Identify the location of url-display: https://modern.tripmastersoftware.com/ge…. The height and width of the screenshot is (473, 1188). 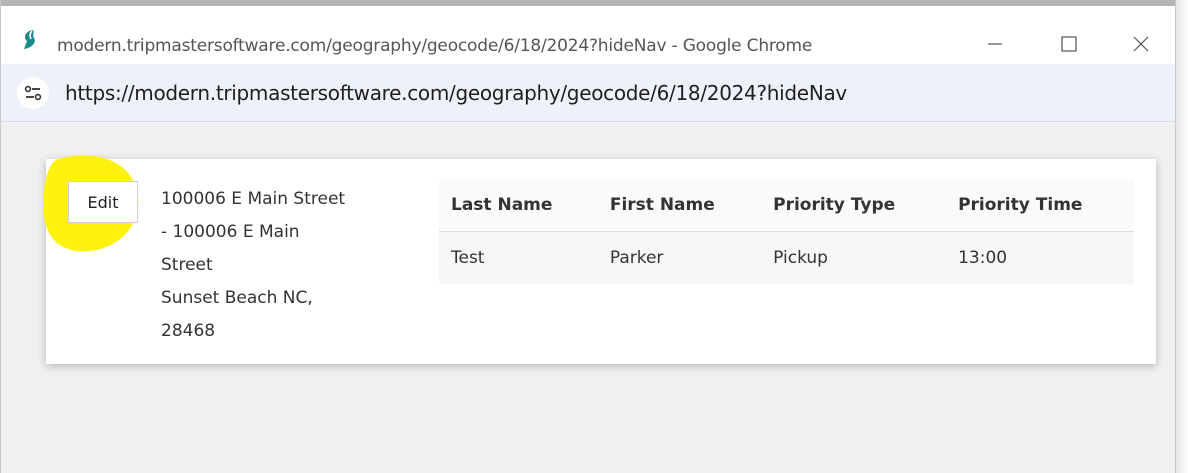
(456, 93).